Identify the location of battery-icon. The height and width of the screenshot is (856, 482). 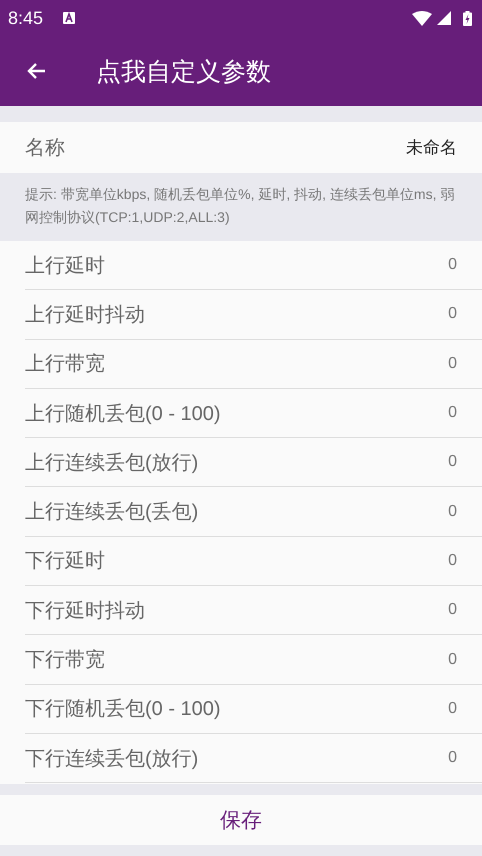
(467, 18).